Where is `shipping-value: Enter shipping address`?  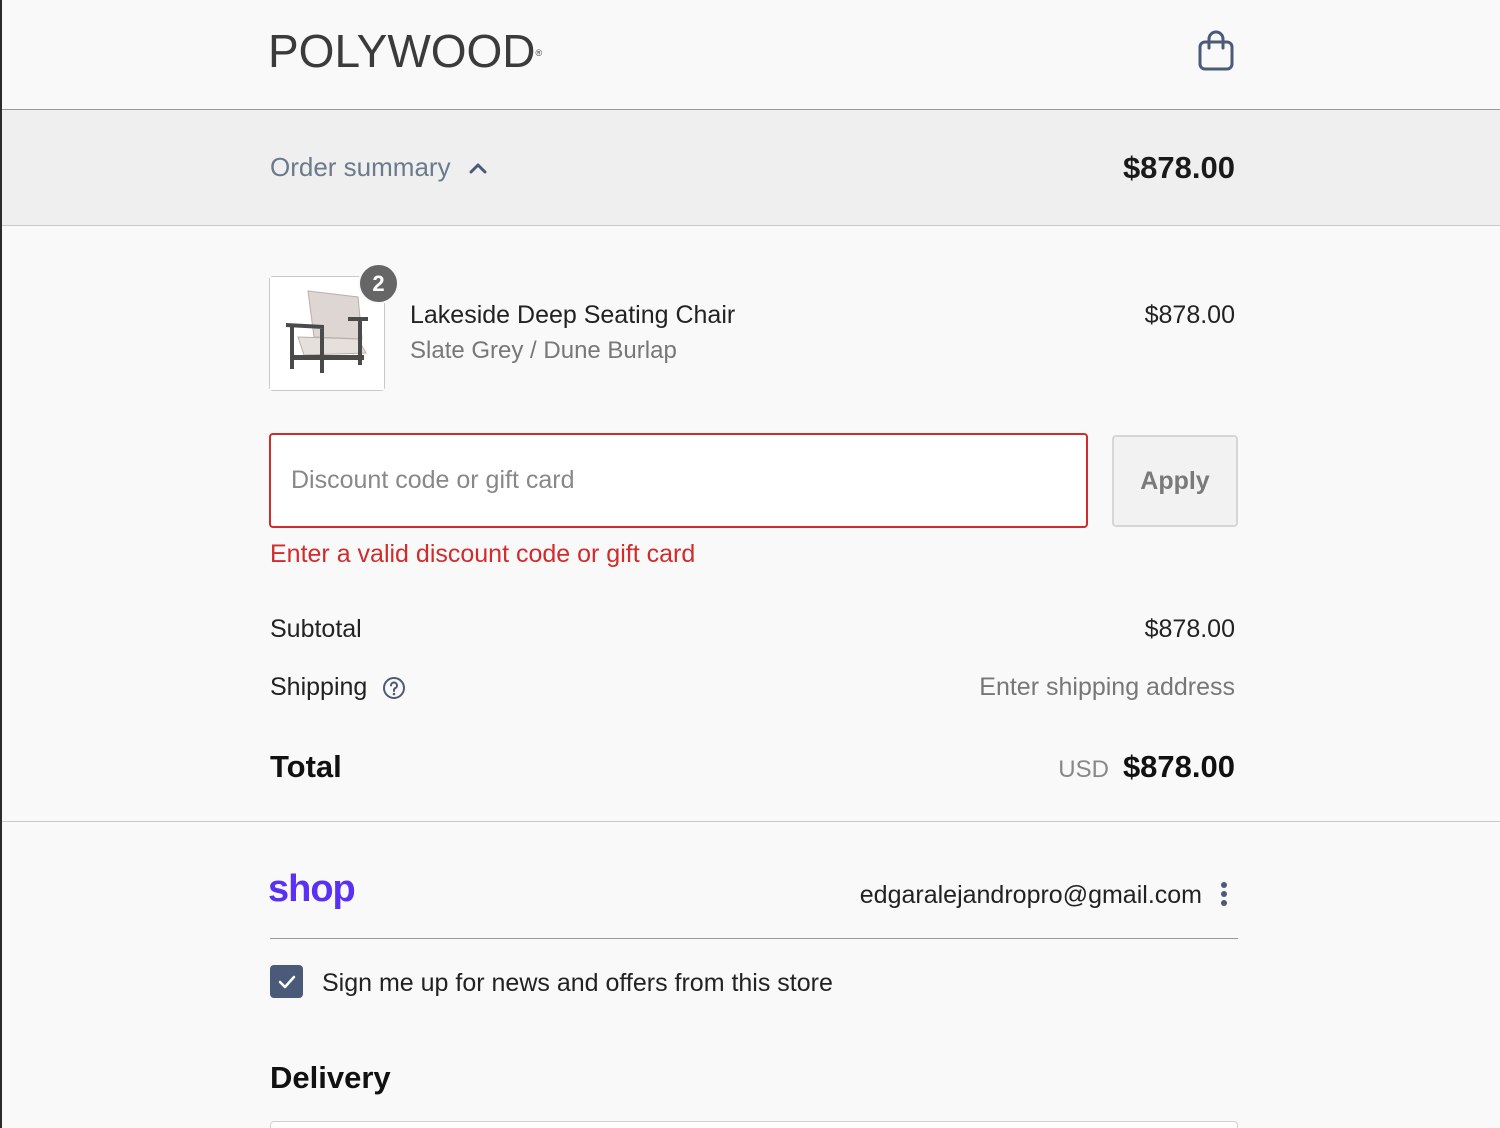 shipping-value: Enter shipping address is located at coordinates (1107, 687).